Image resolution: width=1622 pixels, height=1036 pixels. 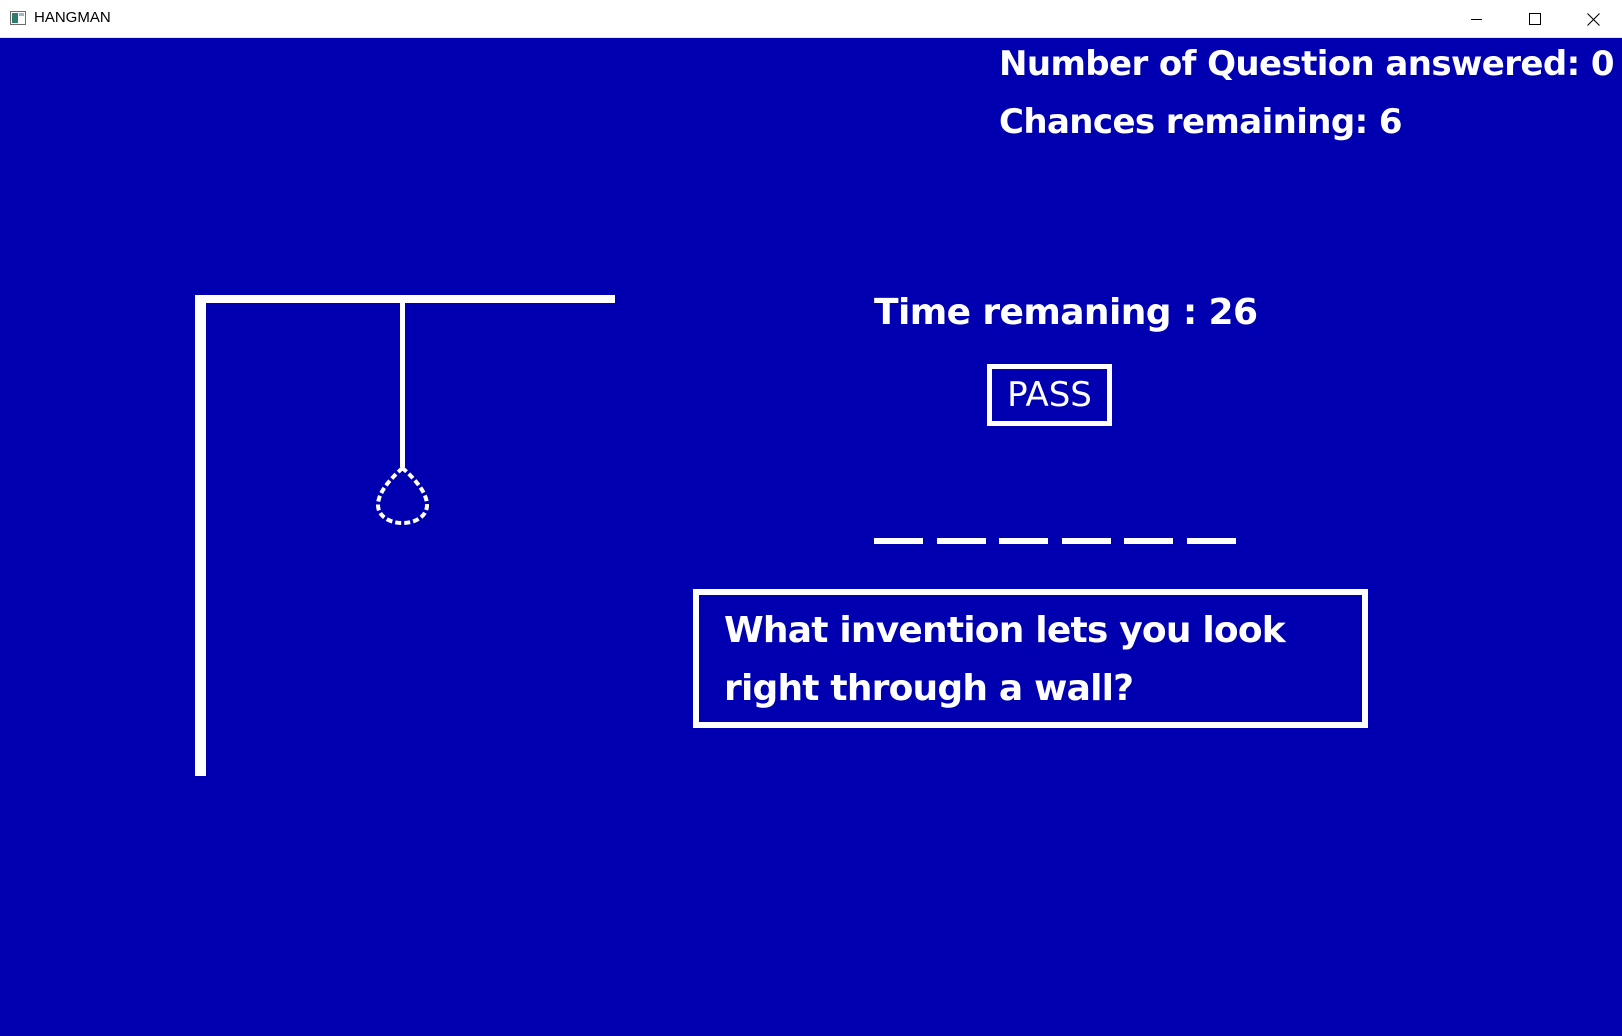 What do you see at coordinates (18, 18) in the screenshot?
I see `window-app-icon` at bounding box center [18, 18].